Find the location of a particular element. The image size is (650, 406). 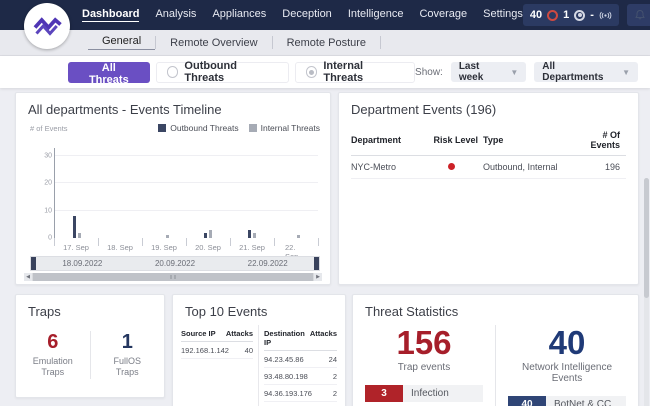

all-threats-button: All Threats is located at coordinates (109, 73).